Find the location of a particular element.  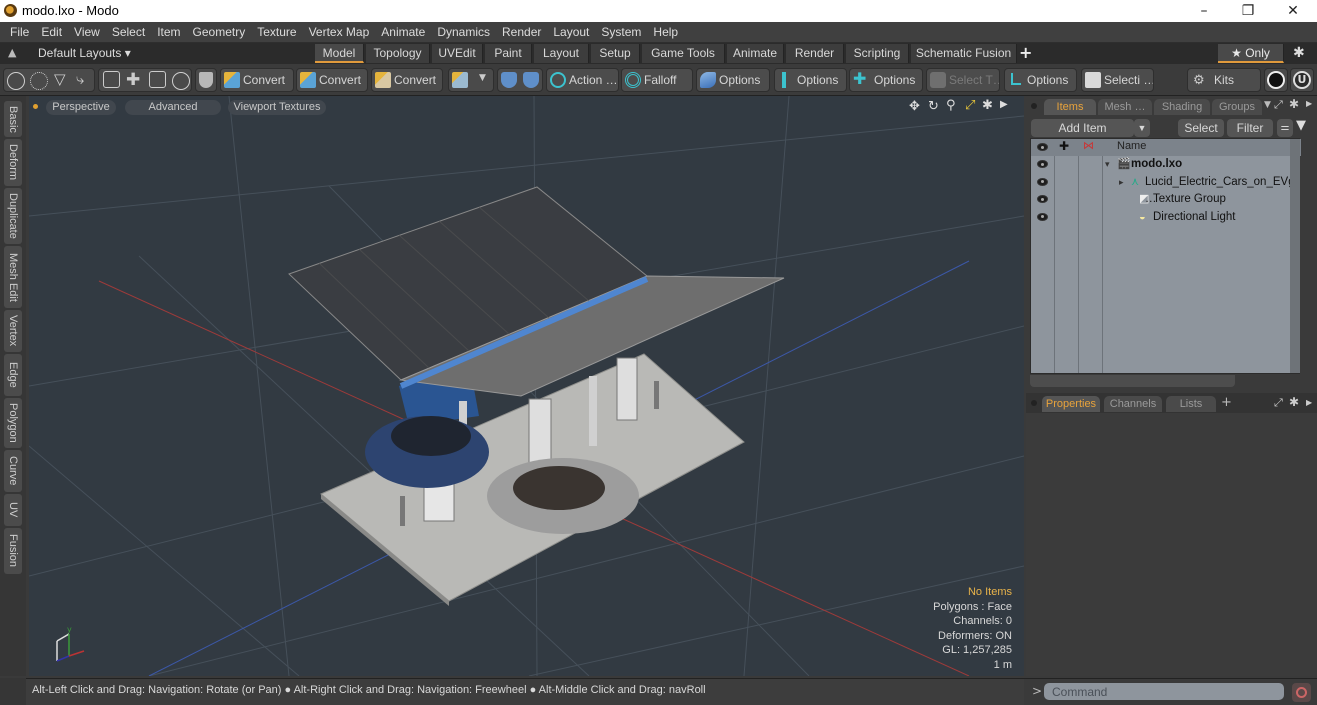

viewport-textures-dropdown: Viewport Textures is located at coordinates (277, 107).